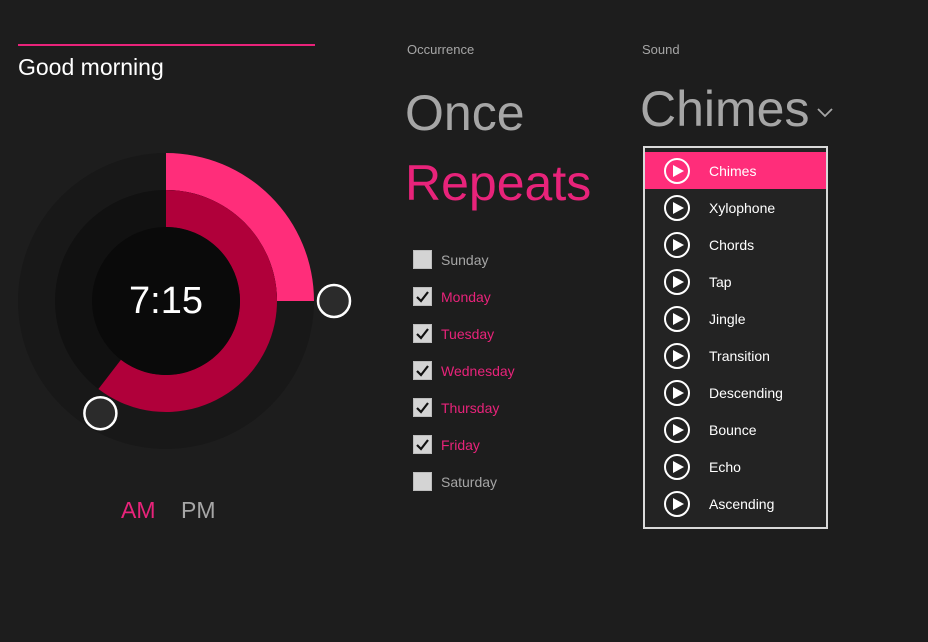 This screenshot has width=928, height=642. Describe the element at coordinates (720, 281) in the screenshot. I see `sound-option-label: Tap` at that location.